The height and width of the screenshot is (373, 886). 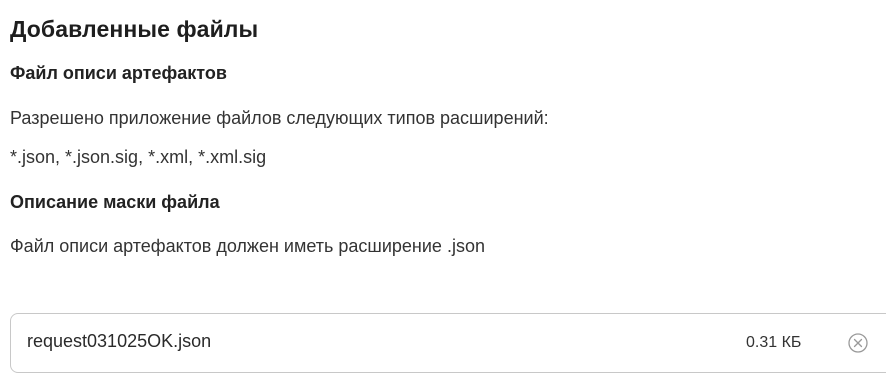 I want to click on remove-file-icon, so click(x=858, y=343).